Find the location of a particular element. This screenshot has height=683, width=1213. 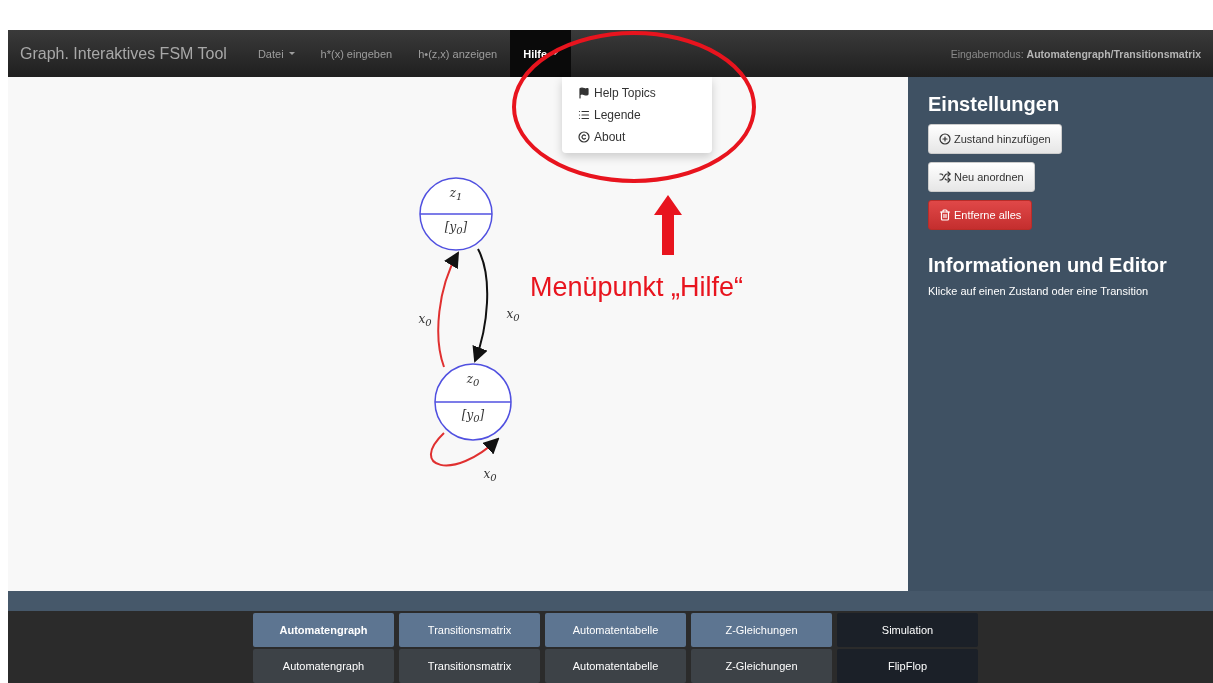

nav-menu-item: h*(x) eingeben is located at coordinates (356, 53).